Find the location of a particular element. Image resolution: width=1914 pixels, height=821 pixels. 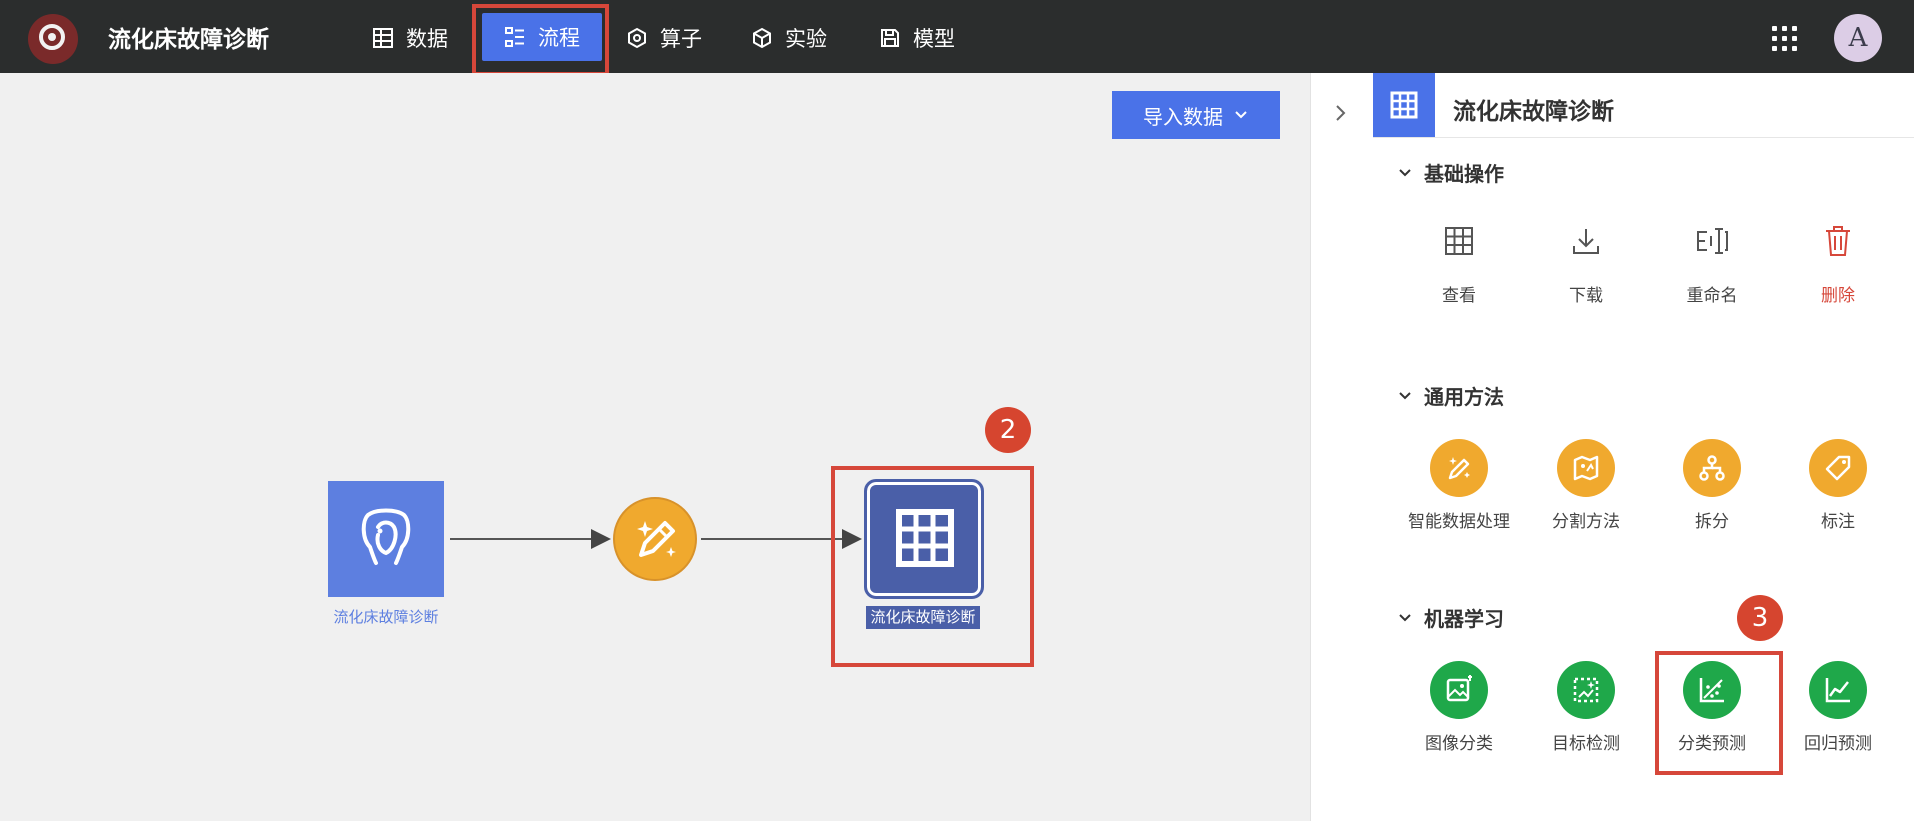

image-icon is located at coordinates (1459, 690).